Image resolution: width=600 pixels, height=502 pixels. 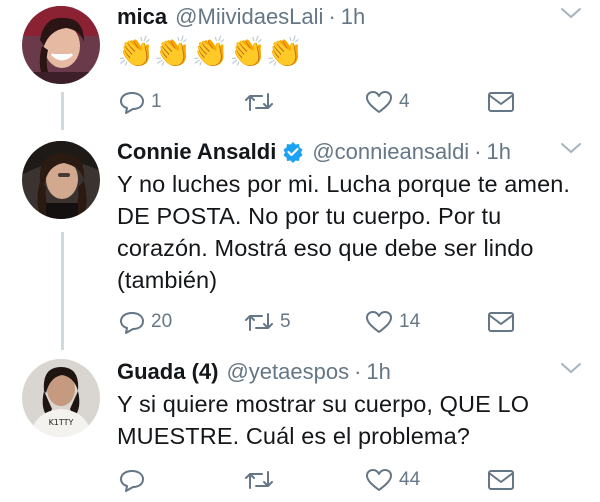 I want to click on retweet-button: 5, so click(x=267, y=322).